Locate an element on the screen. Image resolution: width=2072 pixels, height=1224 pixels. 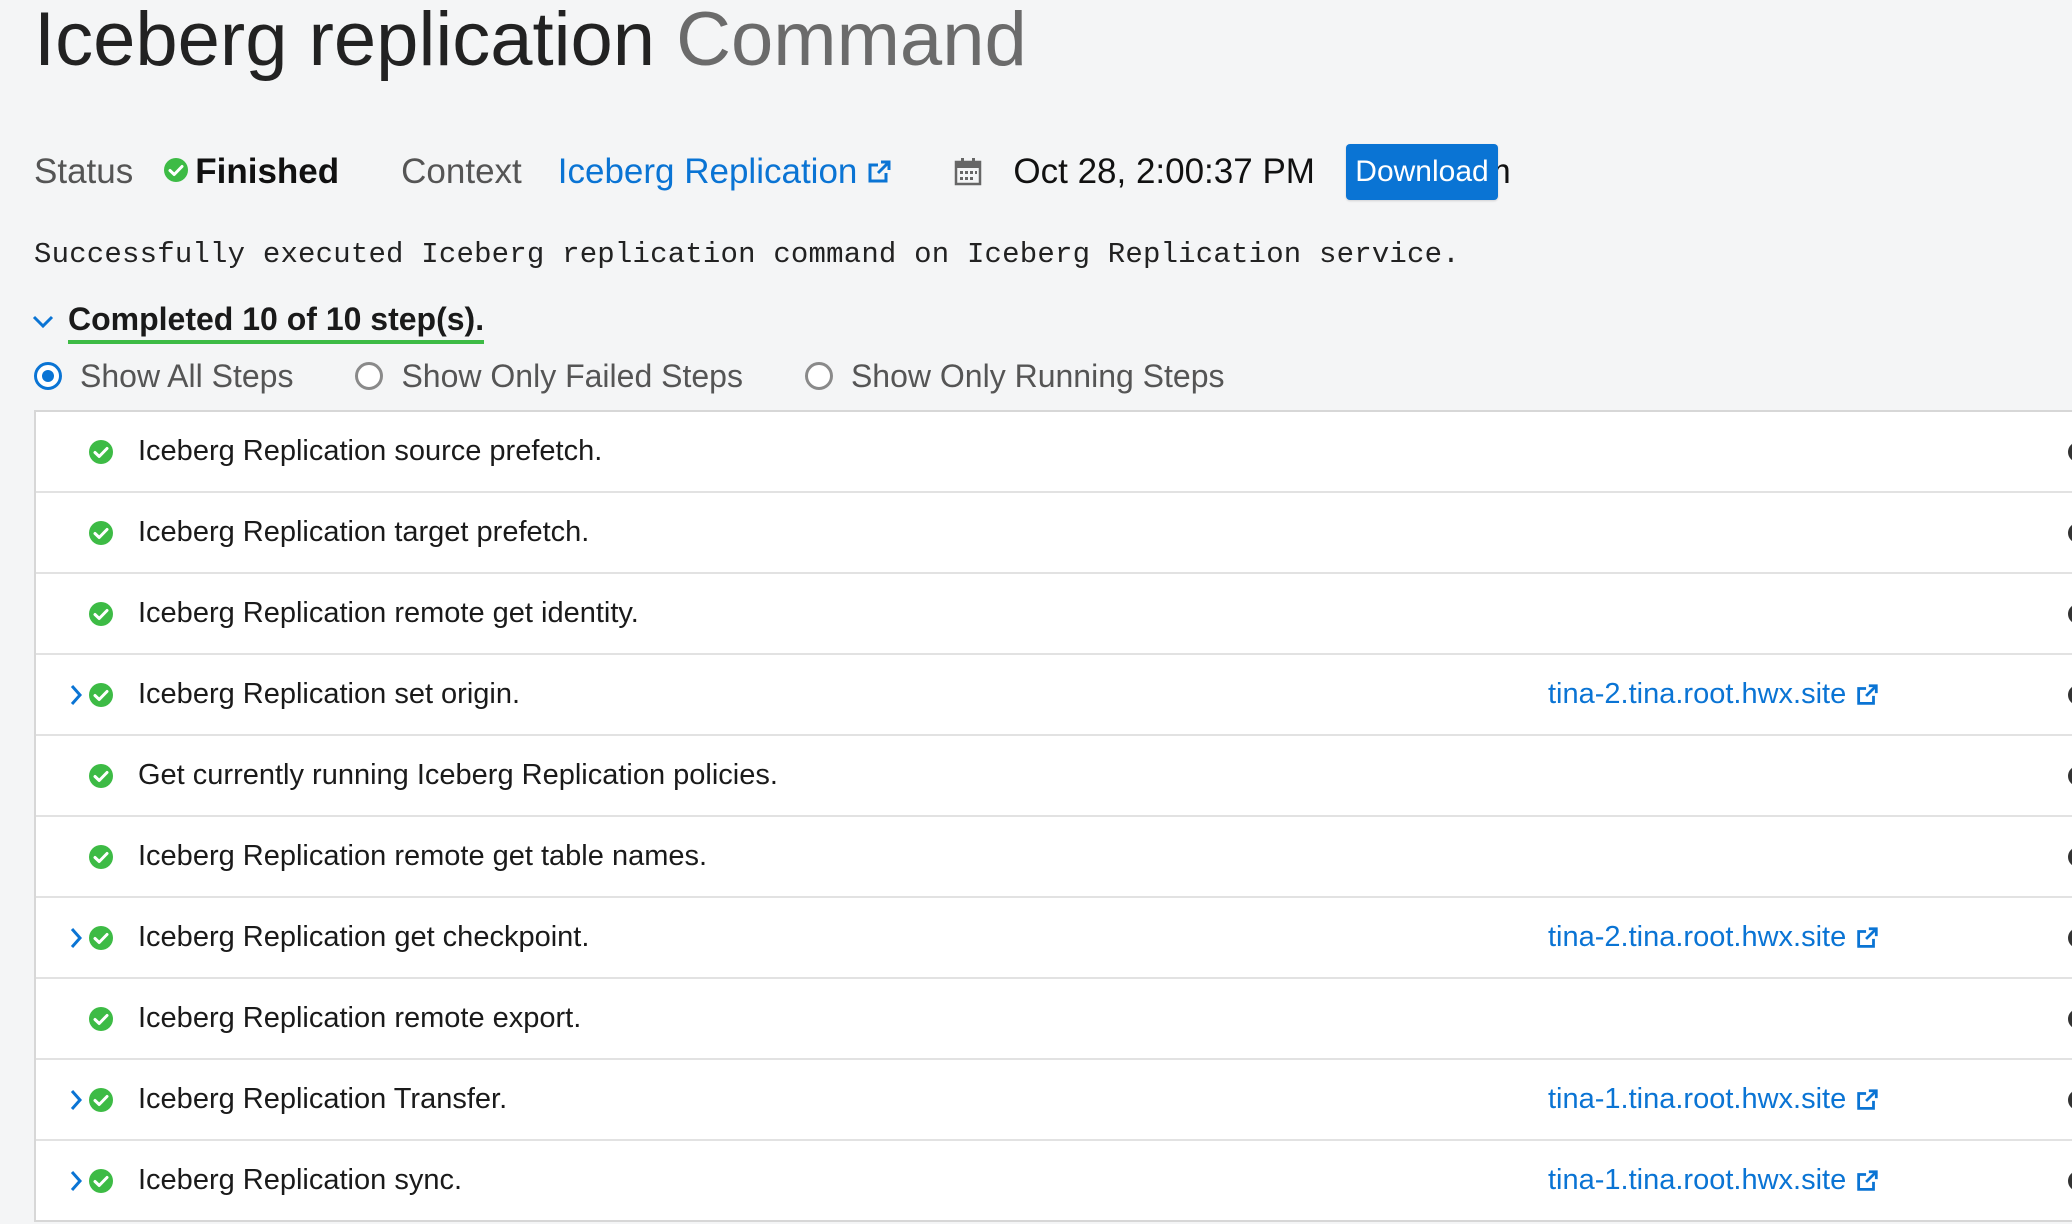
step-name: Iceberg Replication get checkpoint. is located at coordinates (364, 937).